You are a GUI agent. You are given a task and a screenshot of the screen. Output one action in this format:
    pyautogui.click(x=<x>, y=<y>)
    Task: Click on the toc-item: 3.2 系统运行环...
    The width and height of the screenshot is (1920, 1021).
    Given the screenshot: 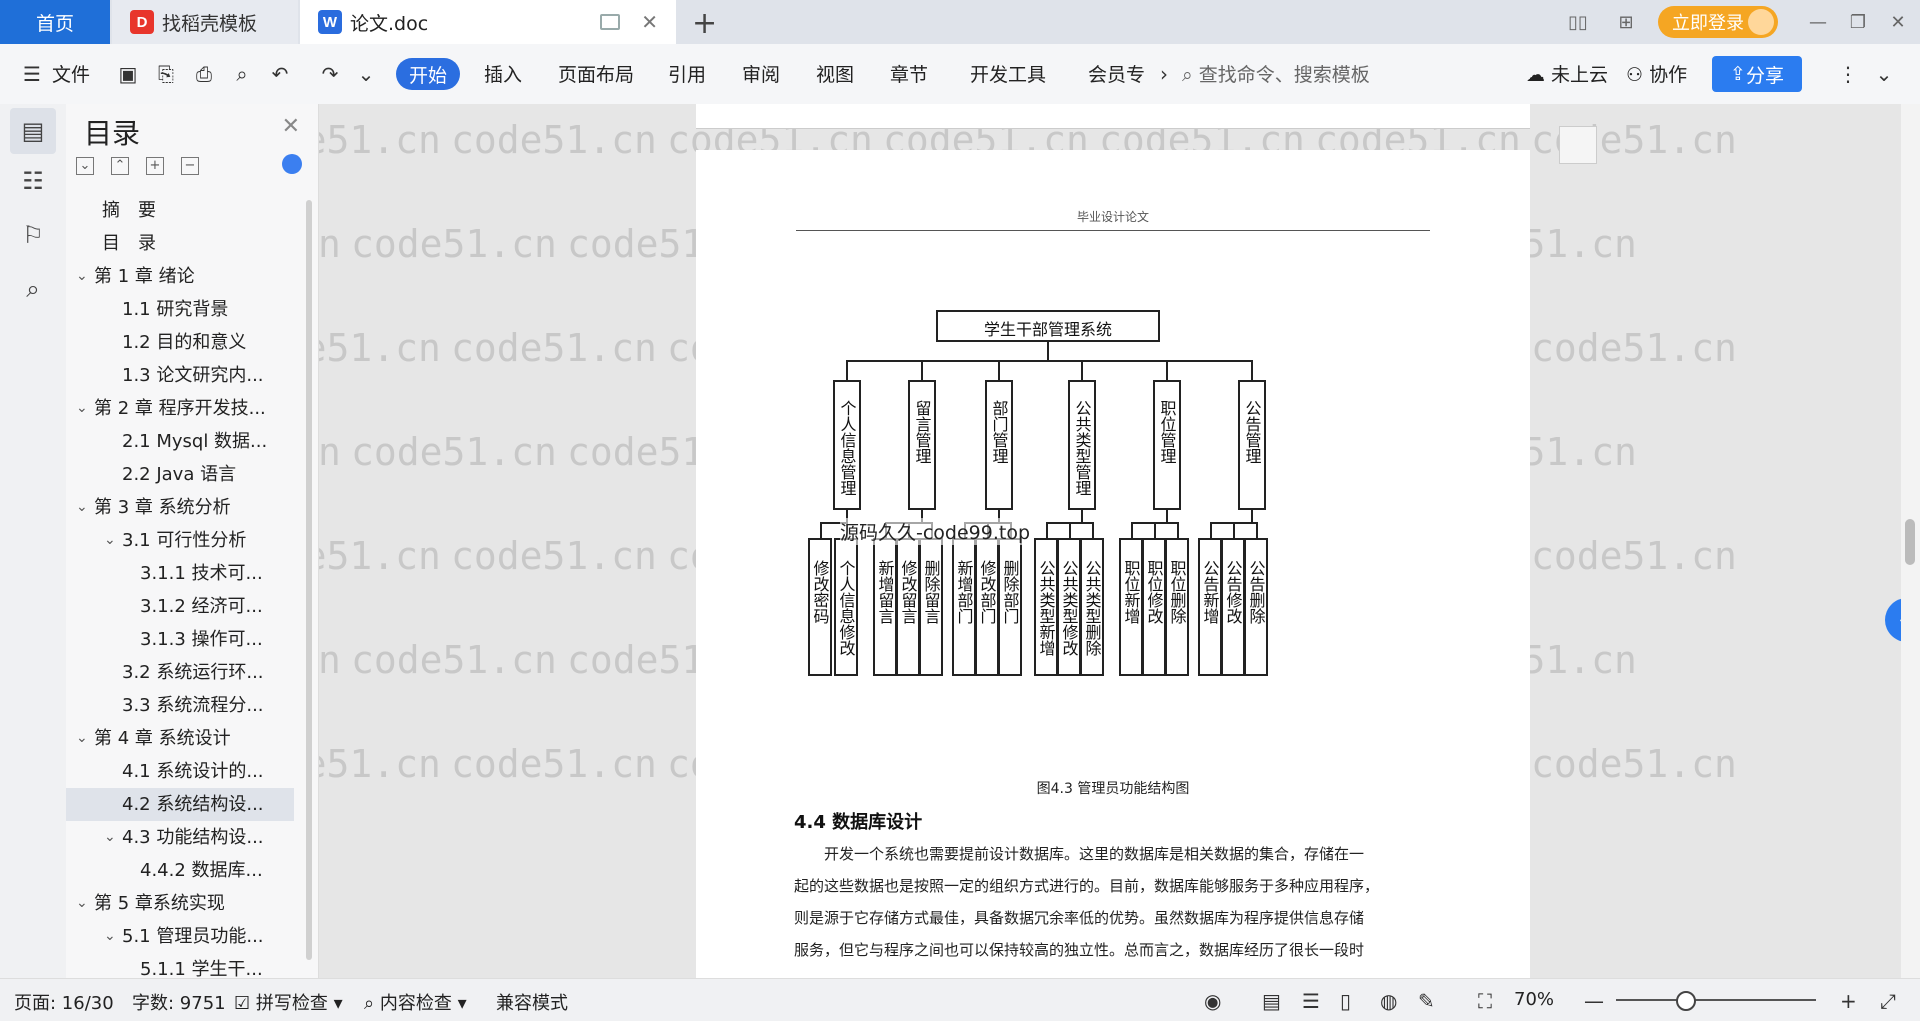 What is the action you would take?
    pyautogui.click(x=180, y=672)
    